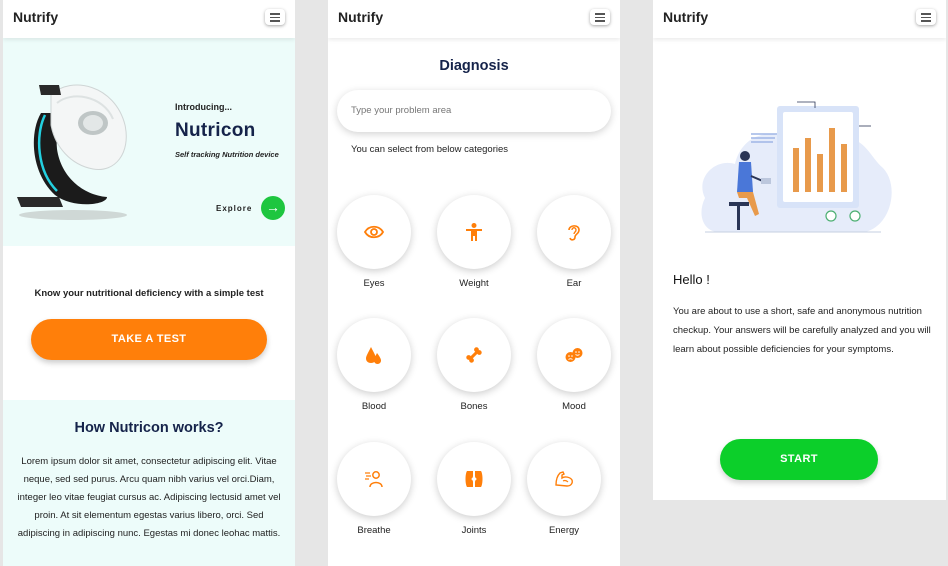 This screenshot has height=566, width=948. I want to click on analytics-illustration, so click(796, 167).